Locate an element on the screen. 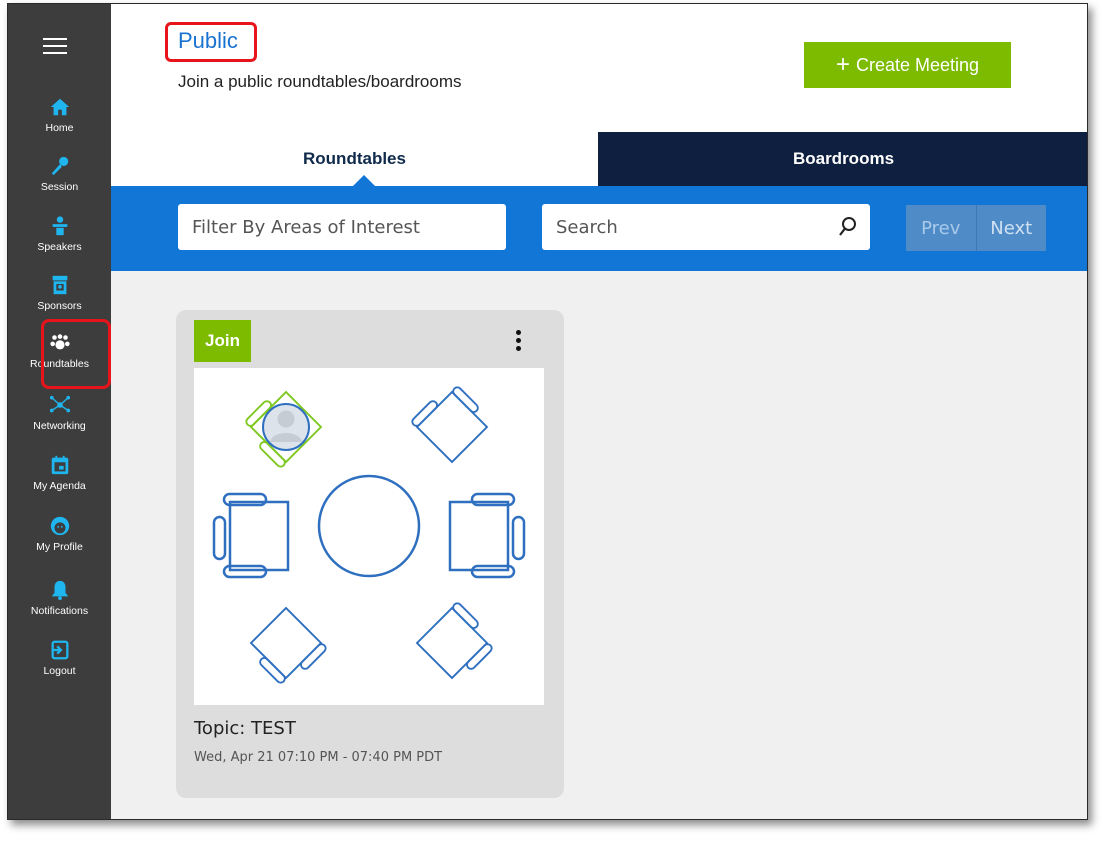 The width and height of the screenshot is (1102, 841). round-table is located at coordinates (369, 526).